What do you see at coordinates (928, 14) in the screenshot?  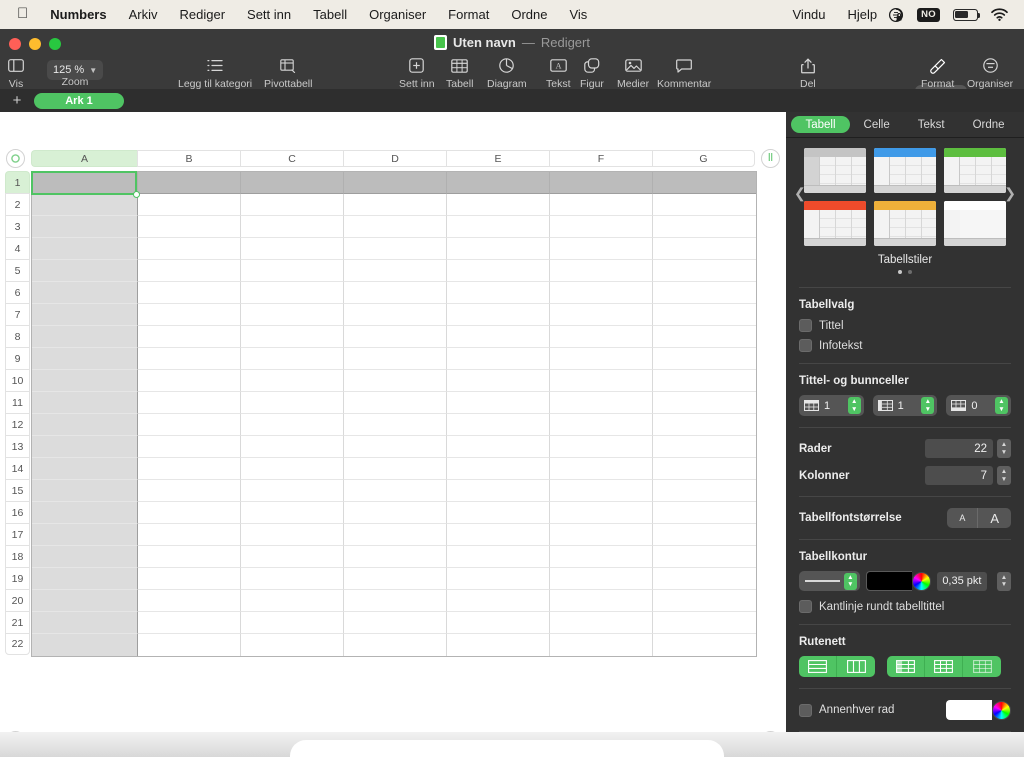 I see `keyboard-layout-badge: NO` at bounding box center [928, 14].